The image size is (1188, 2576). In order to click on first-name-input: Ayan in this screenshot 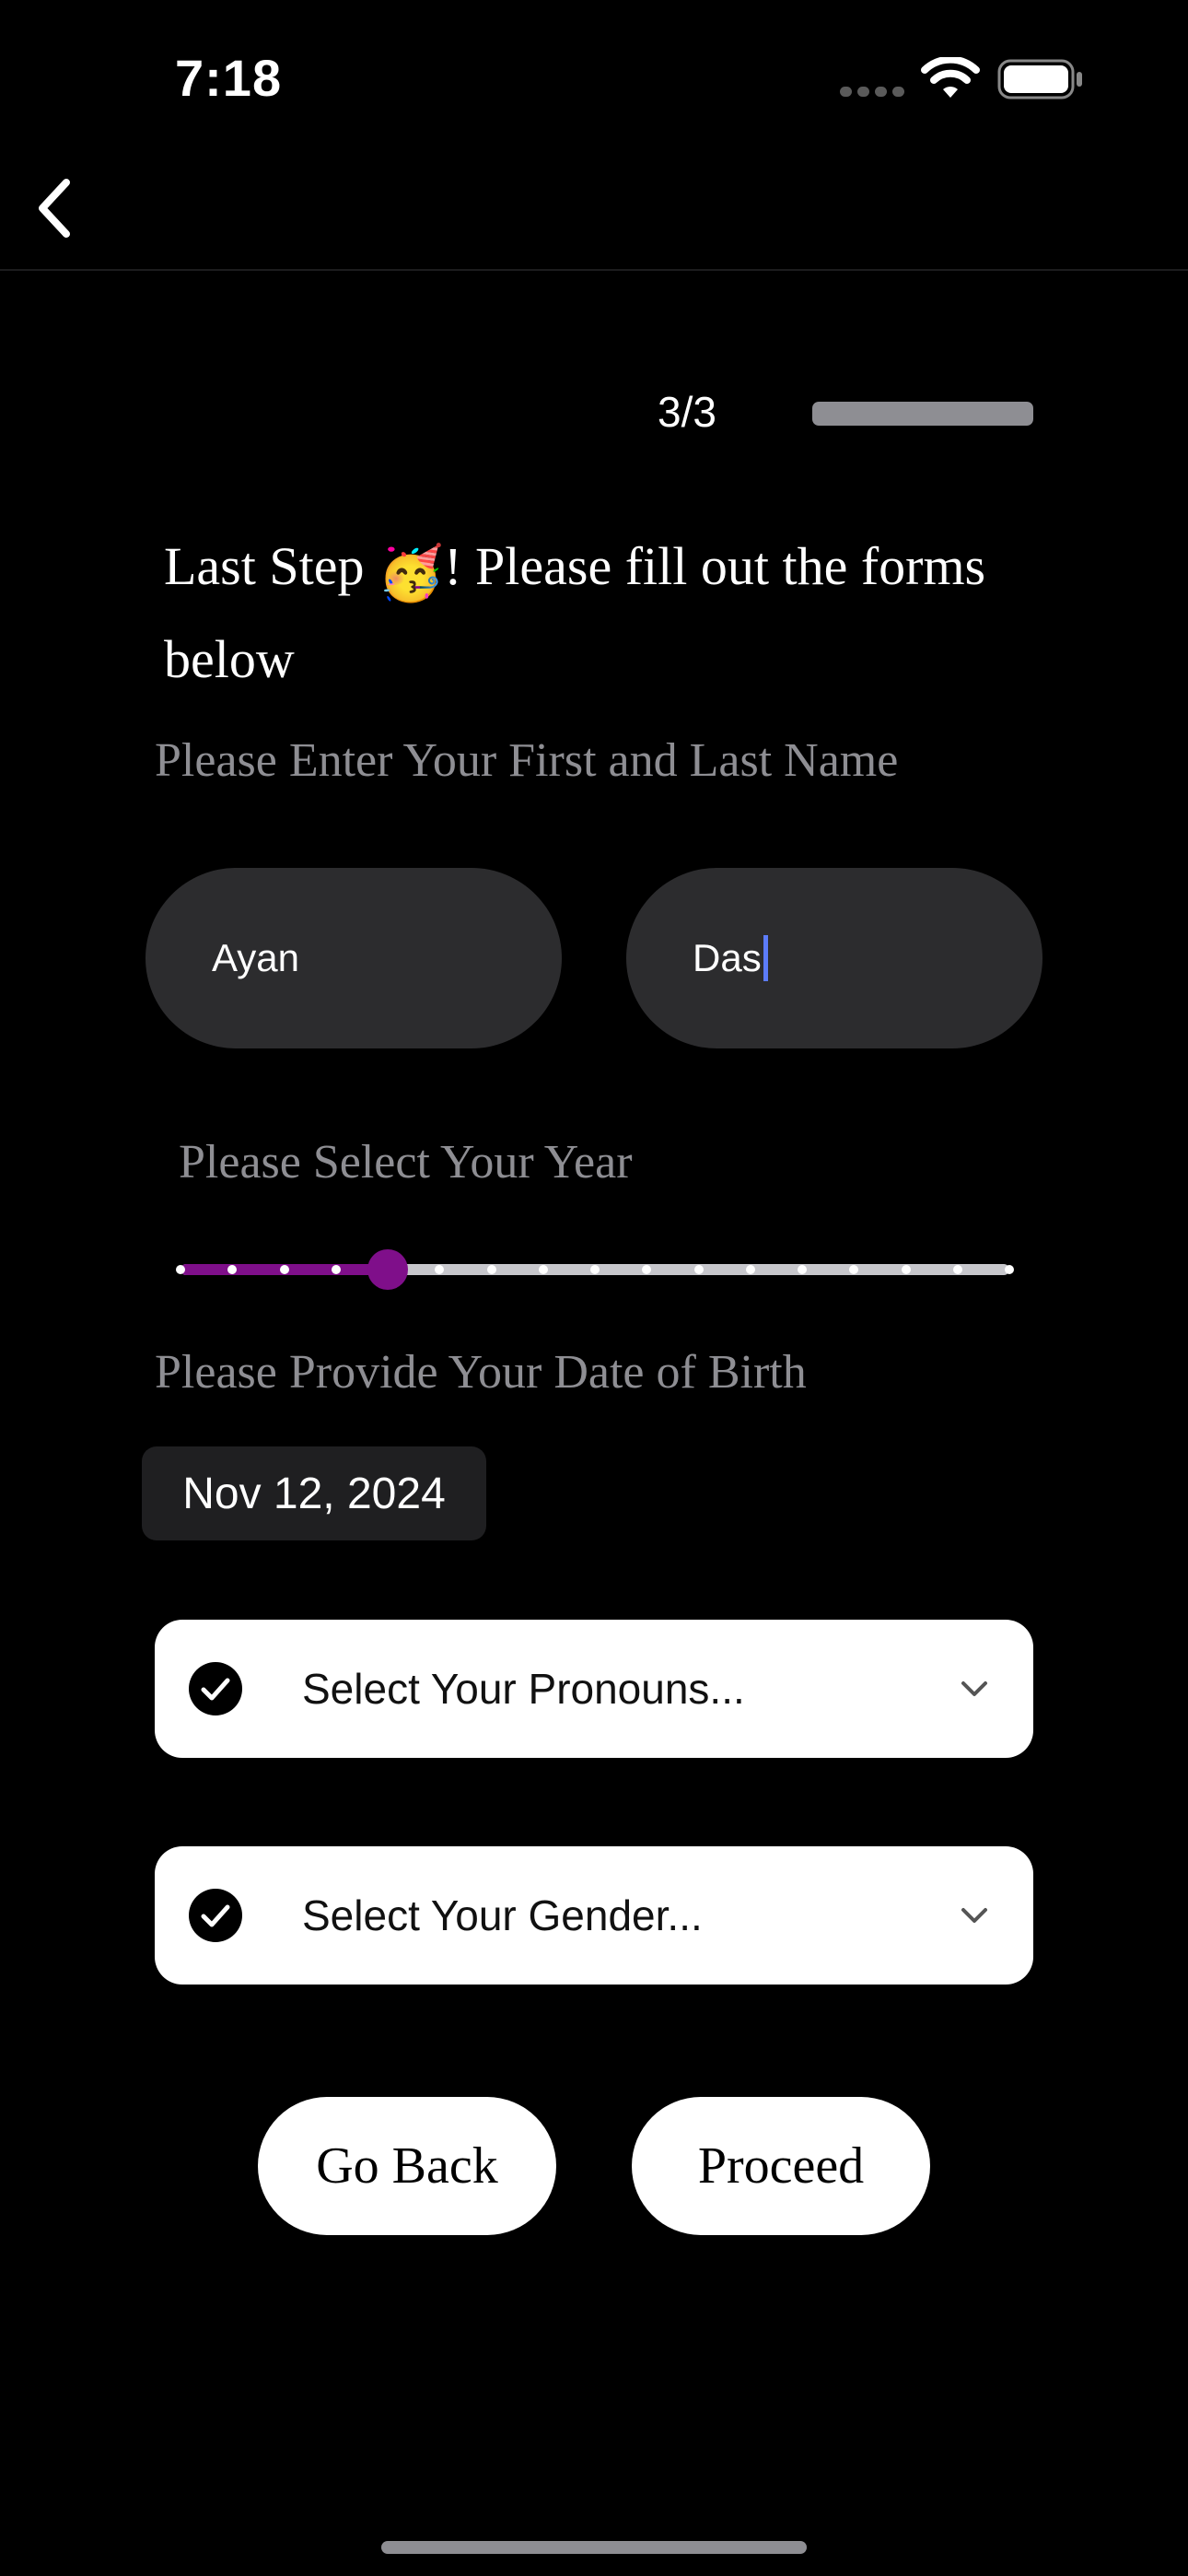, I will do `click(354, 958)`.